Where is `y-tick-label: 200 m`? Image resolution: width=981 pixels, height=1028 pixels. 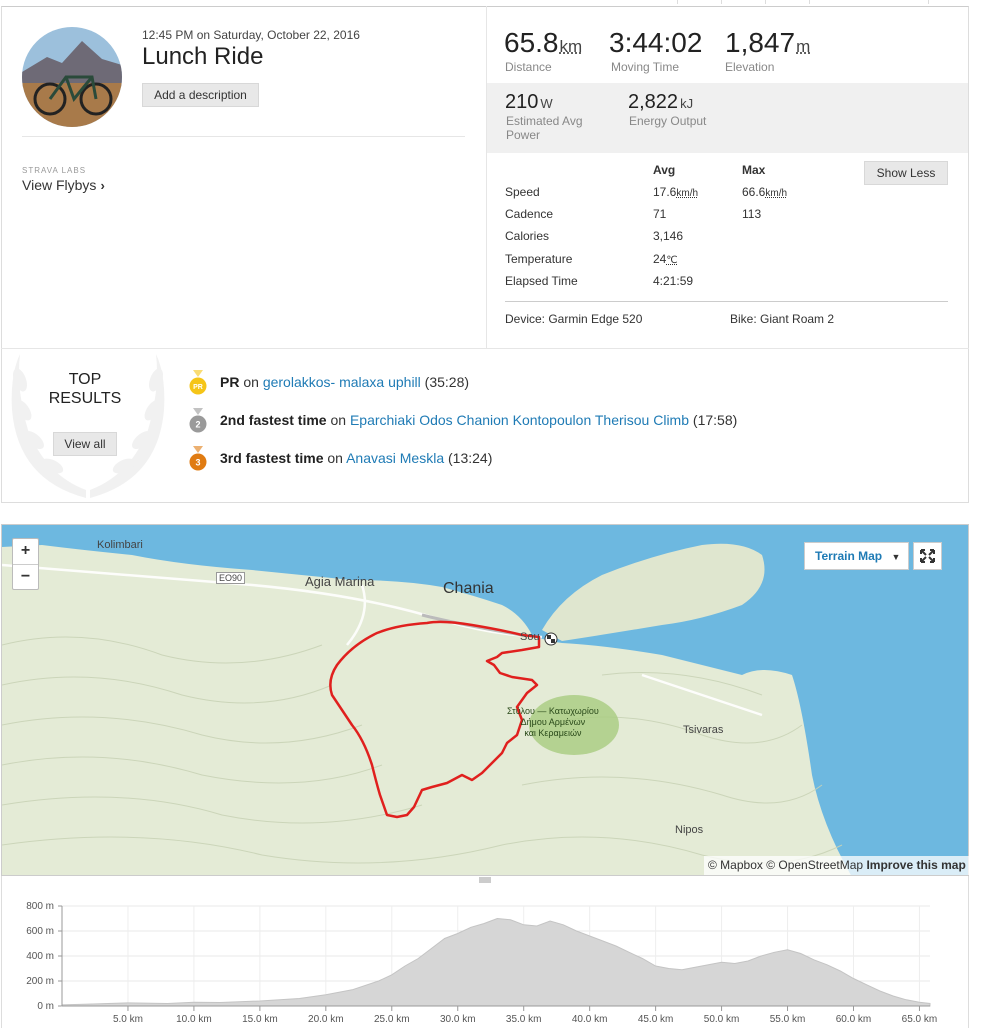
y-tick-label: 200 m is located at coordinates (40, 981).